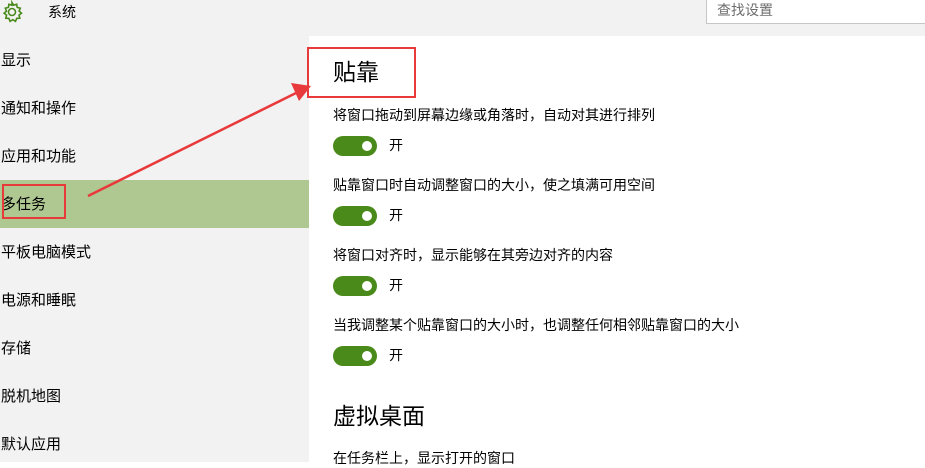 This screenshot has width=925, height=468. Describe the element at coordinates (12, 11) in the screenshot. I see `gear-icon` at that location.